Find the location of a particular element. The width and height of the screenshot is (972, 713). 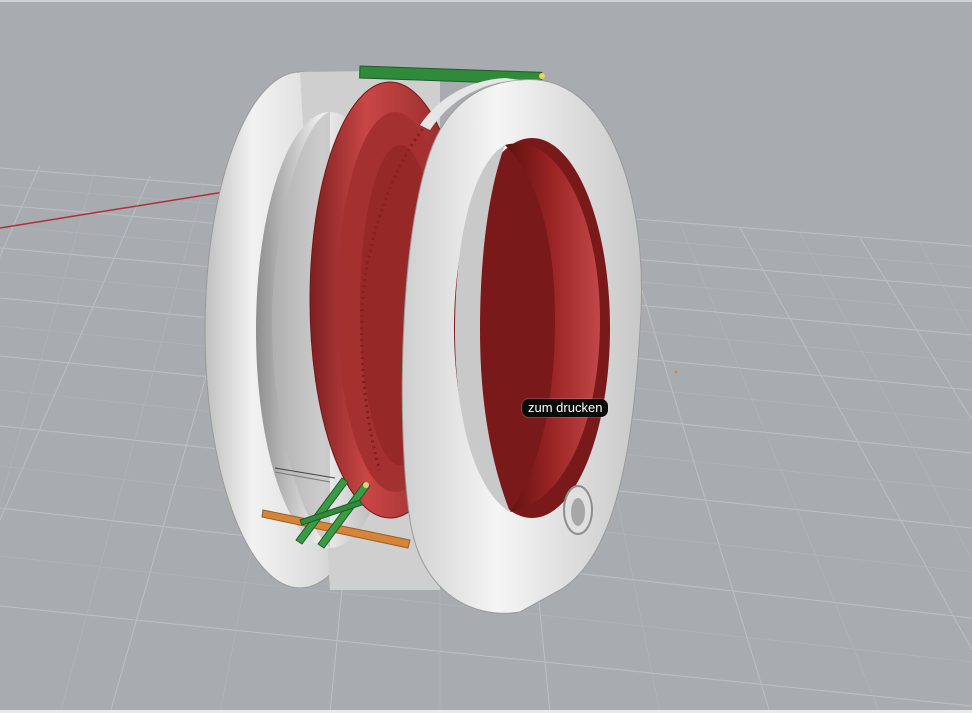

grid-point-marker is located at coordinates (676, 372).